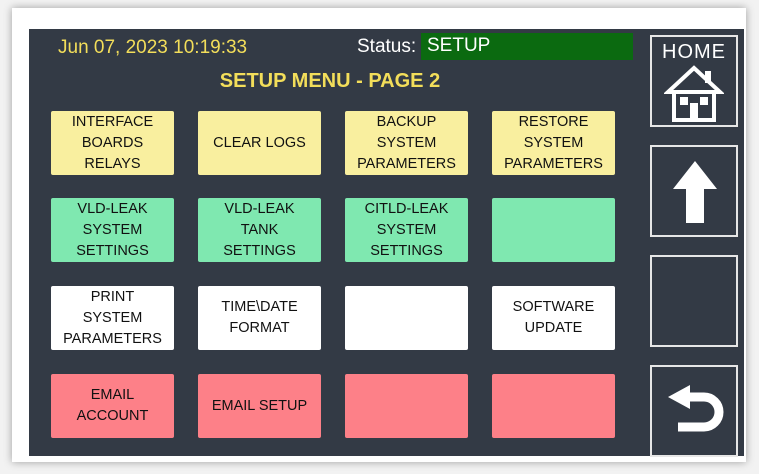 Image resolution: width=759 pixels, height=474 pixels. I want to click on time-date-format-button: TIME\DATE FORMAT, so click(259, 318).